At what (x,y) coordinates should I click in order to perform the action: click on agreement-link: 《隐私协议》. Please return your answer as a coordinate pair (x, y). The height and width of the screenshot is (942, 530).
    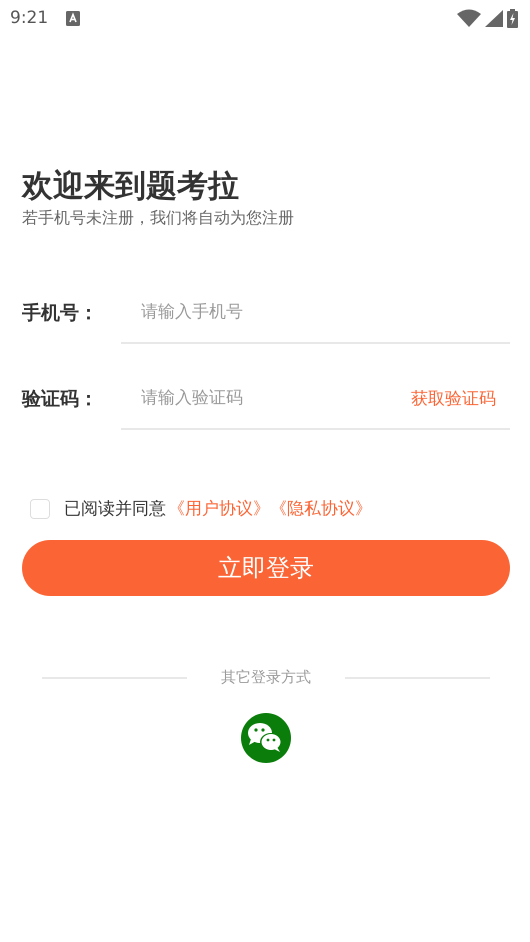
    Looking at the image, I should click on (321, 508).